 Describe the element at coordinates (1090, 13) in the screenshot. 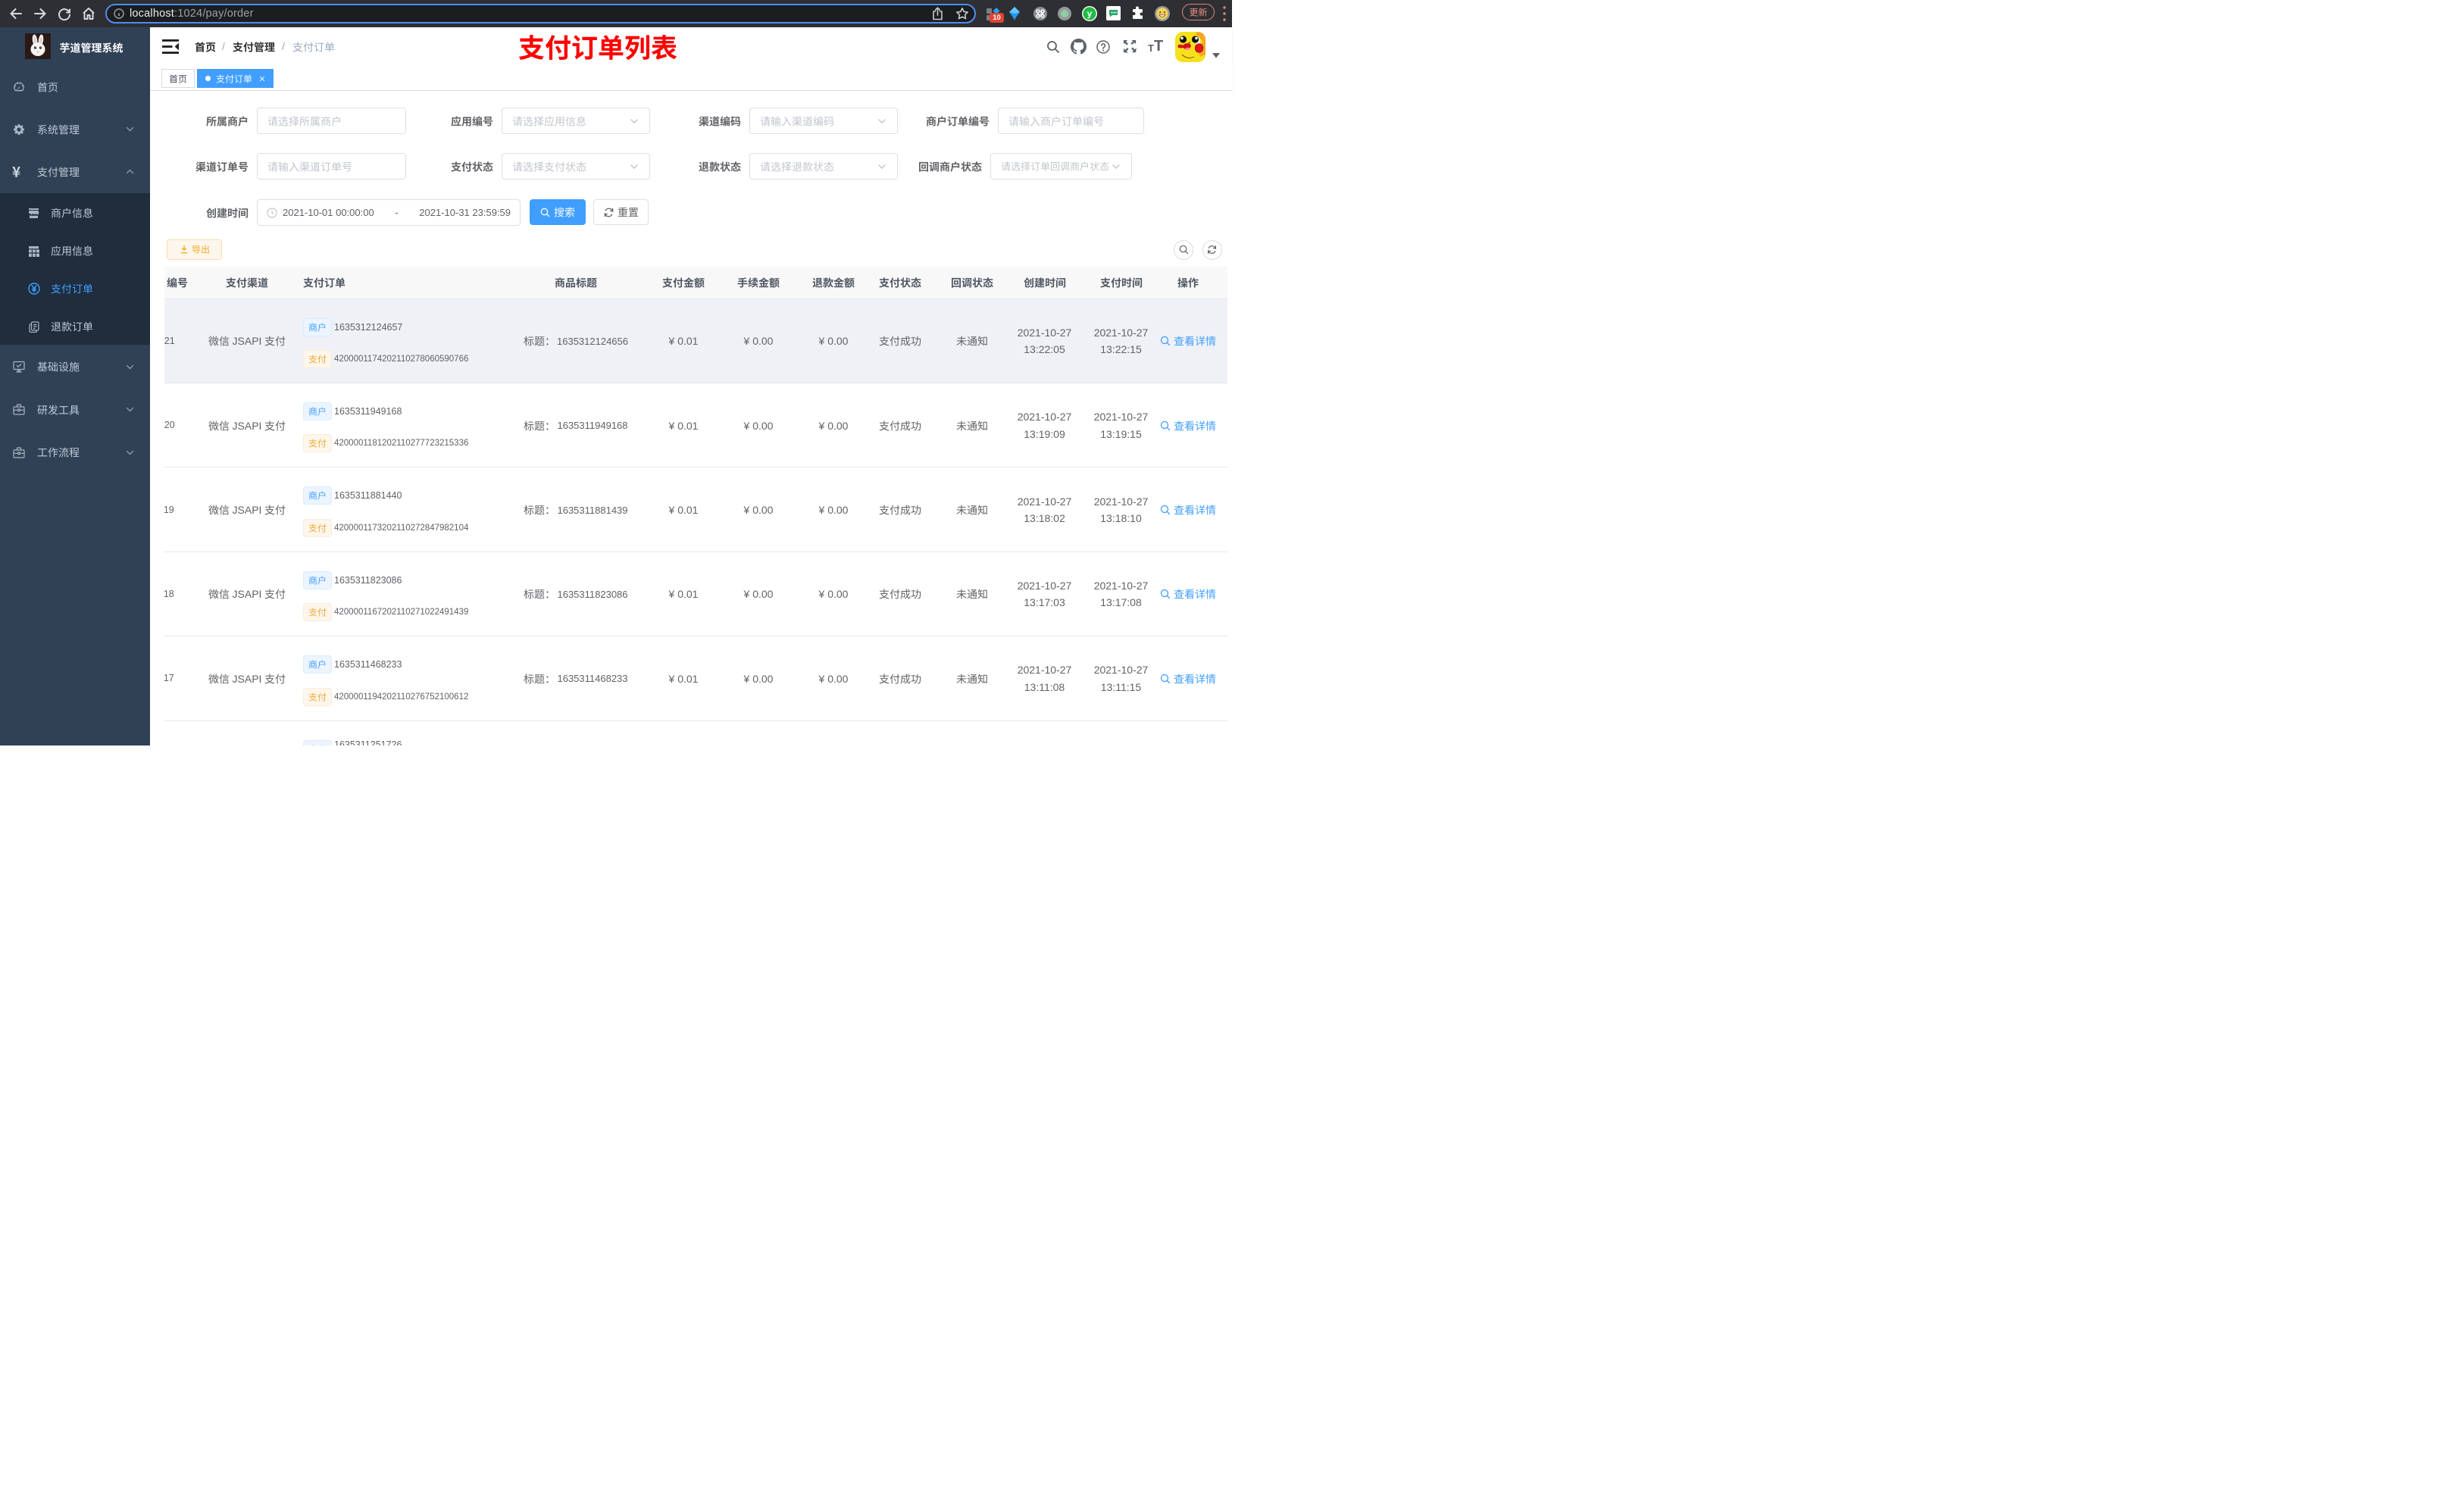

I see `svg-text: y` at that location.